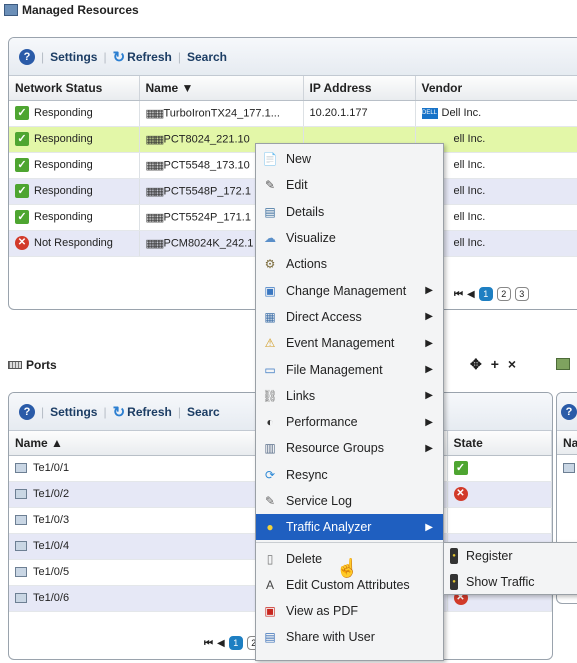 The image size is (577, 663). Describe the element at coordinates (221, 88) in the screenshot. I see `col-name: Name ▼` at that location.